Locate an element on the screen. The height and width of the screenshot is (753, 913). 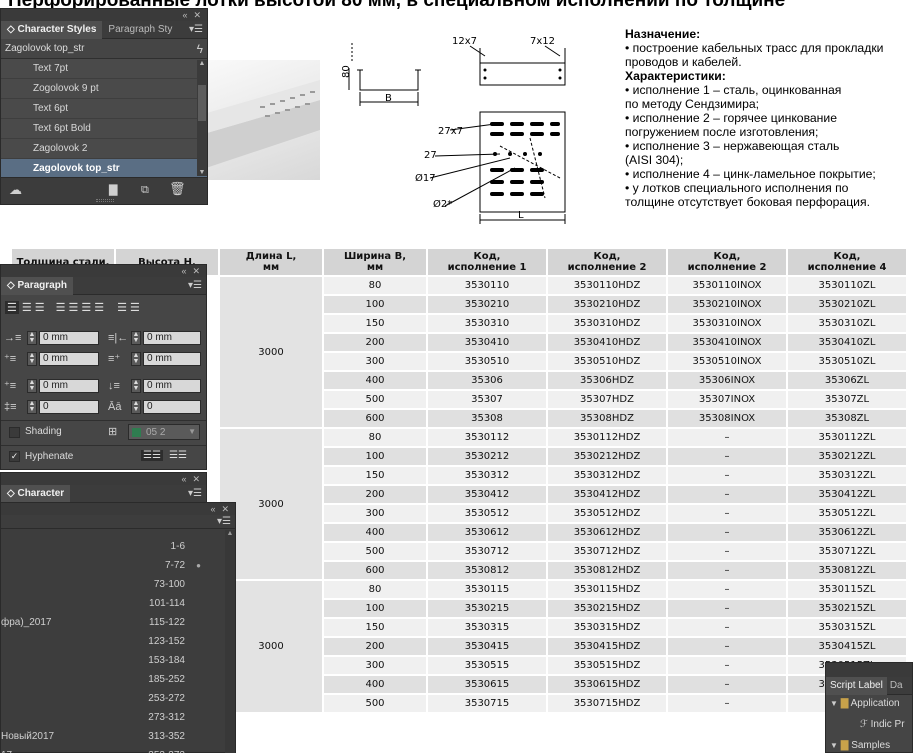
dim-label: Ø2* is located at coordinates (442, 204).